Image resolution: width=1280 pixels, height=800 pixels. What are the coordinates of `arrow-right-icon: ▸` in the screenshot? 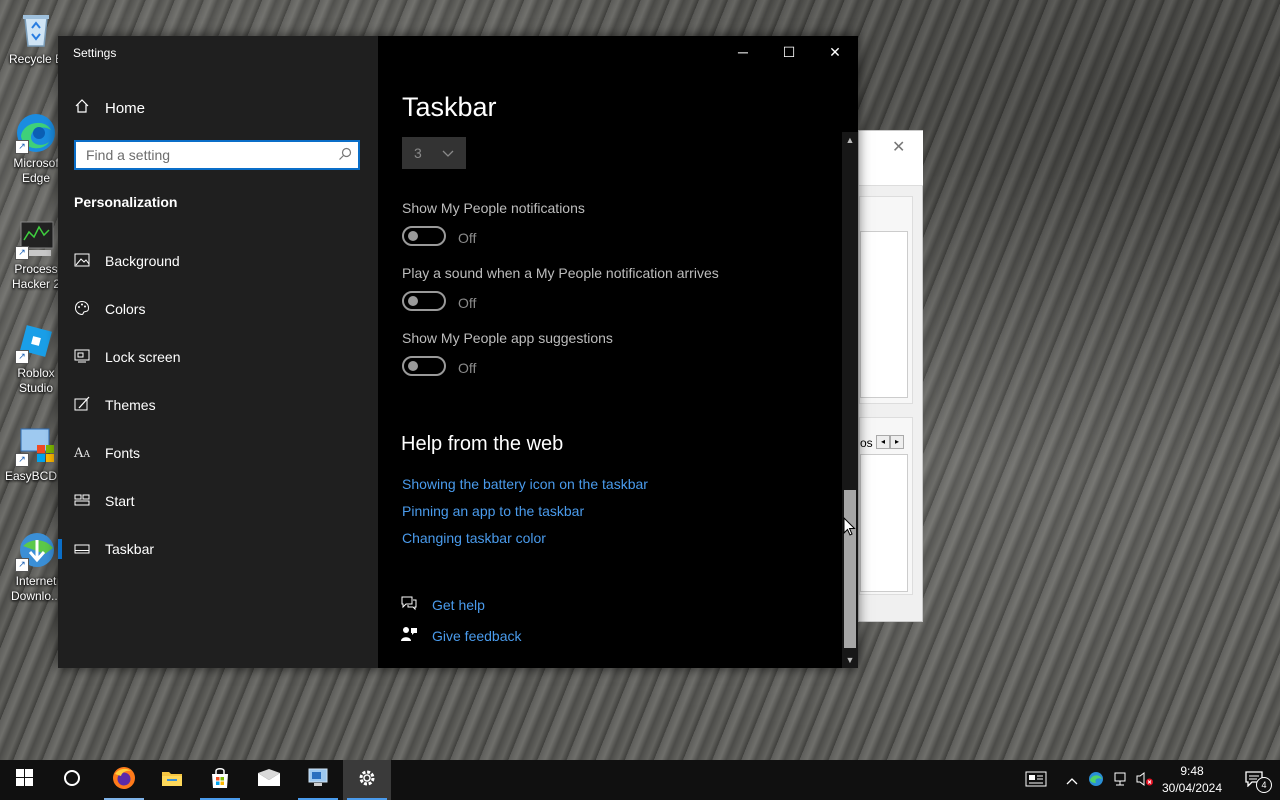 It's located at (897, 442).